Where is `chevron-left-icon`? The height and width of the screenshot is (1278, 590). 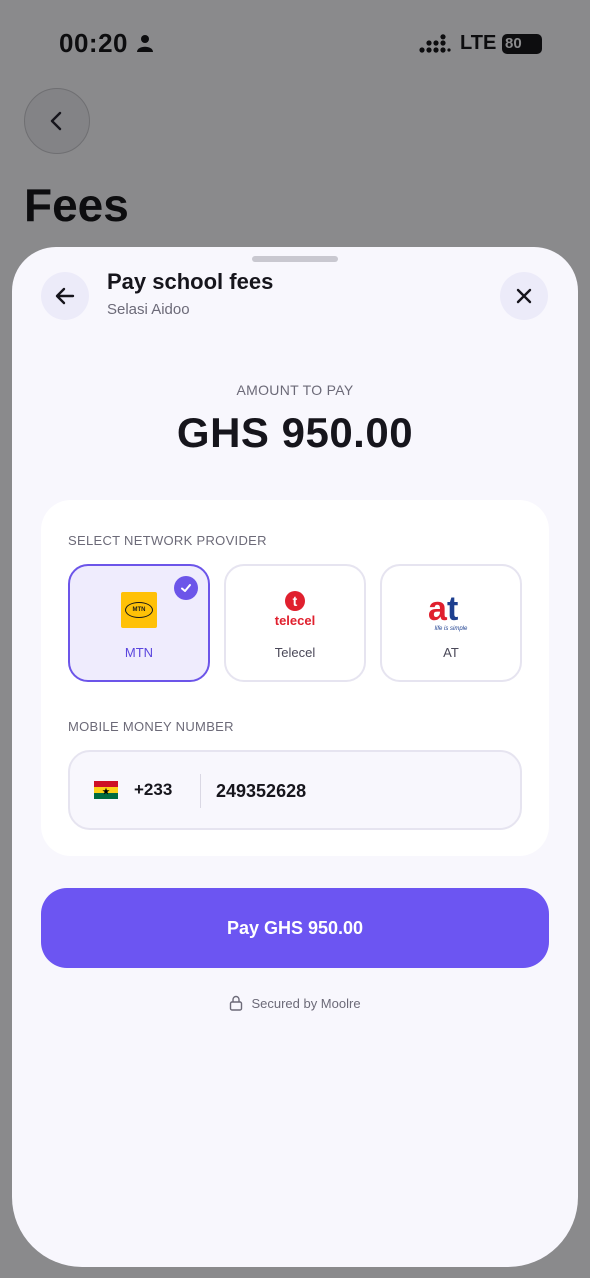
chevron-left-icon is located at coordinates (56, 121).